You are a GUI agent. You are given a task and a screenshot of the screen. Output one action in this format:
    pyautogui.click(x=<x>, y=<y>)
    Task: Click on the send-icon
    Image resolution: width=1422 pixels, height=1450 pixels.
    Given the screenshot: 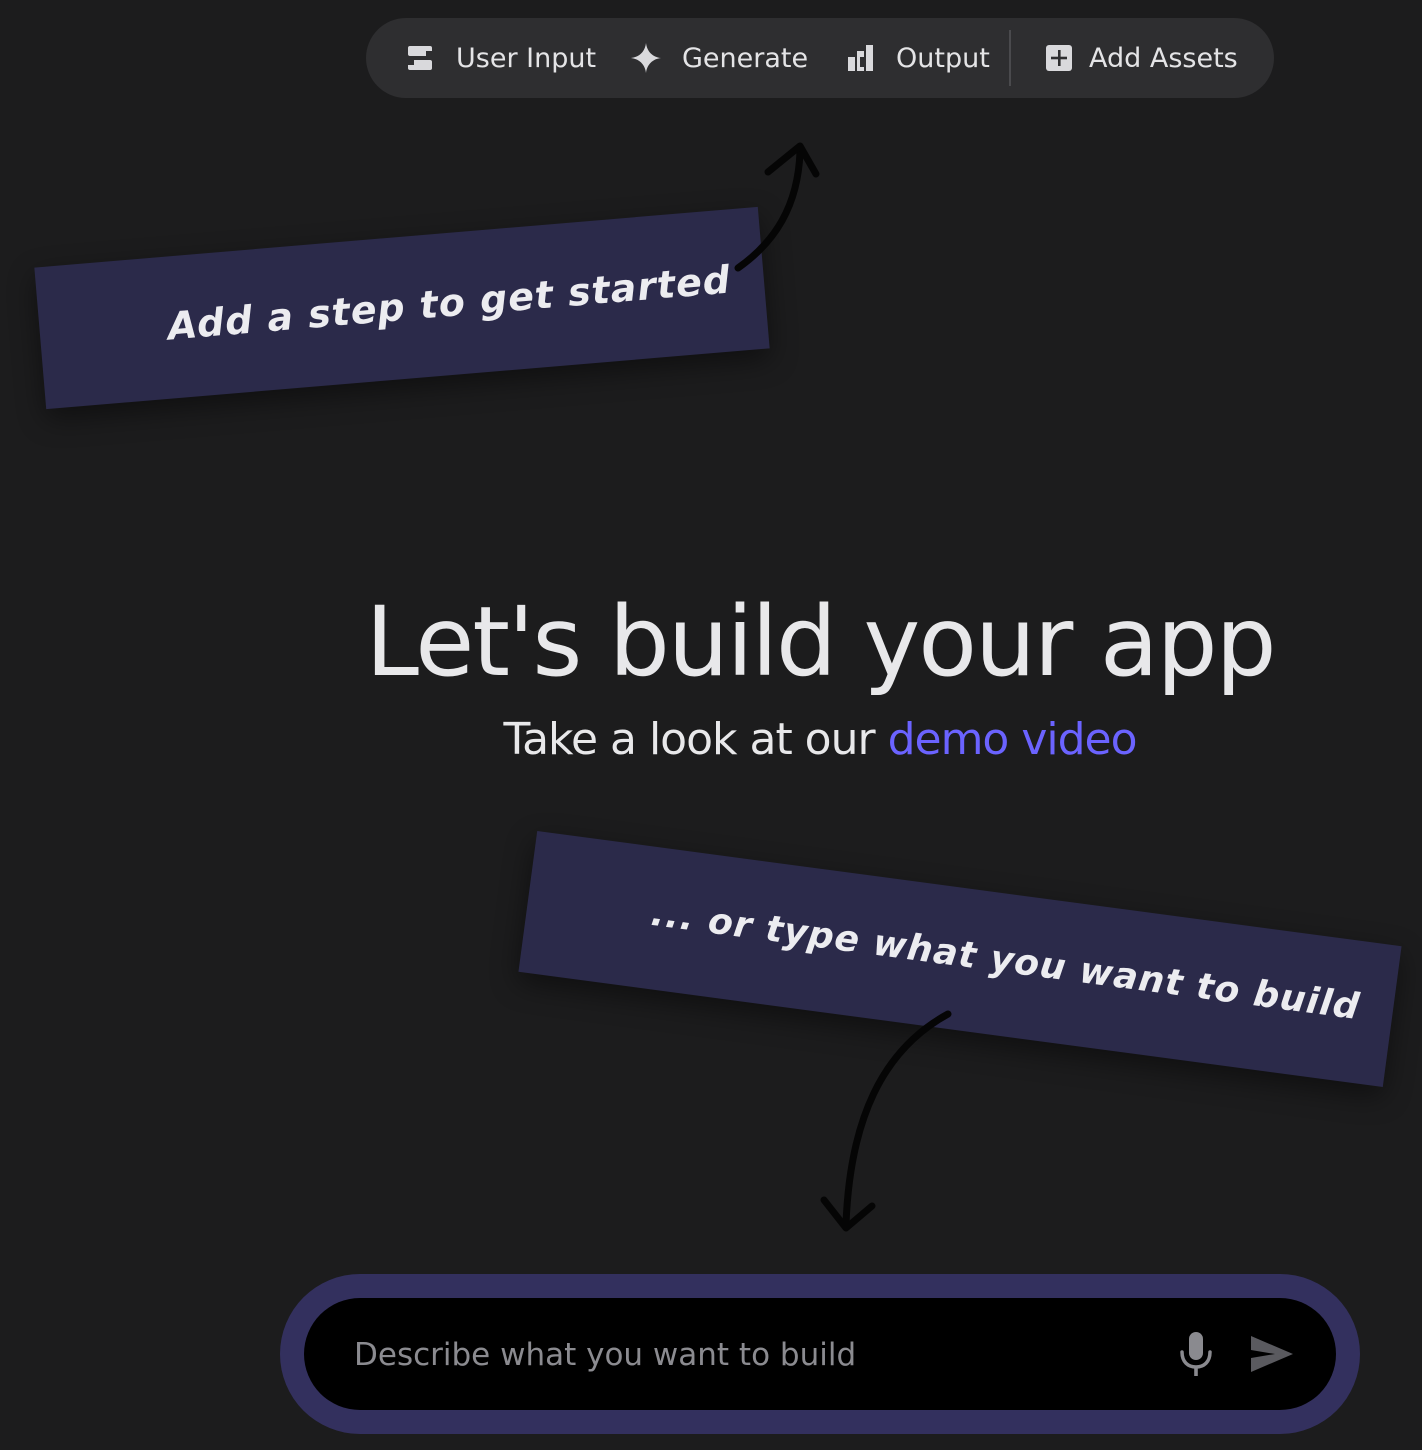 What is the action you would take?
    pyautogui.click(x=1272, y=1354)
    